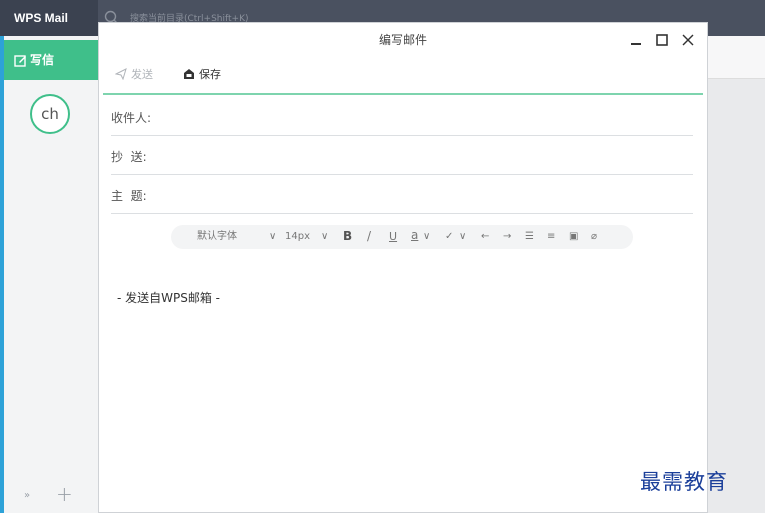  I want to click on font-size-select: 14px, so click(297, 237).